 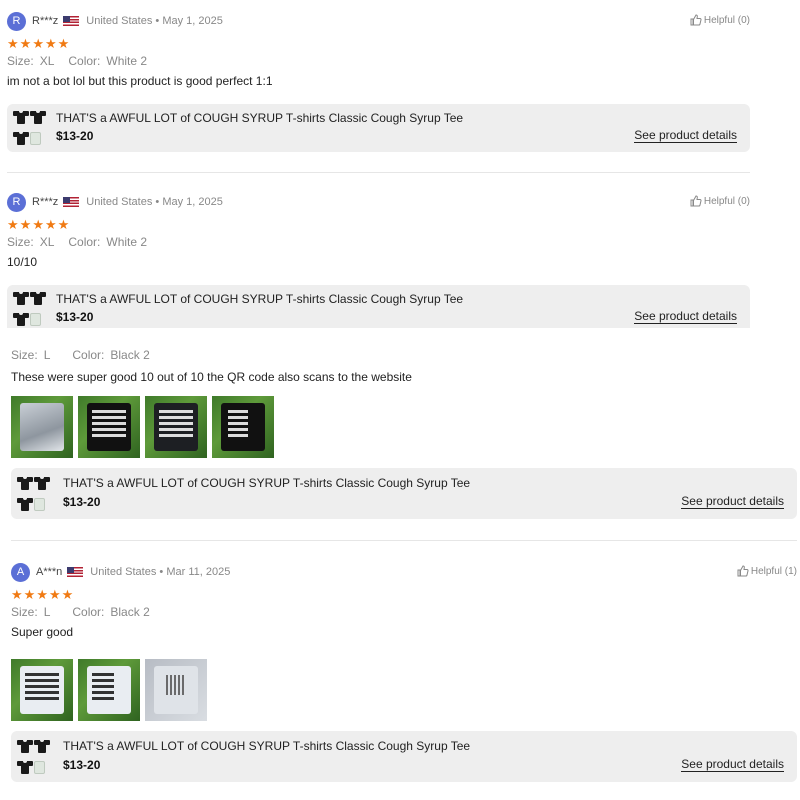 What do you see at coordinates (71, 21) in the screenshot?
I see `us-flag-icon` at bounding box center [71, 21].